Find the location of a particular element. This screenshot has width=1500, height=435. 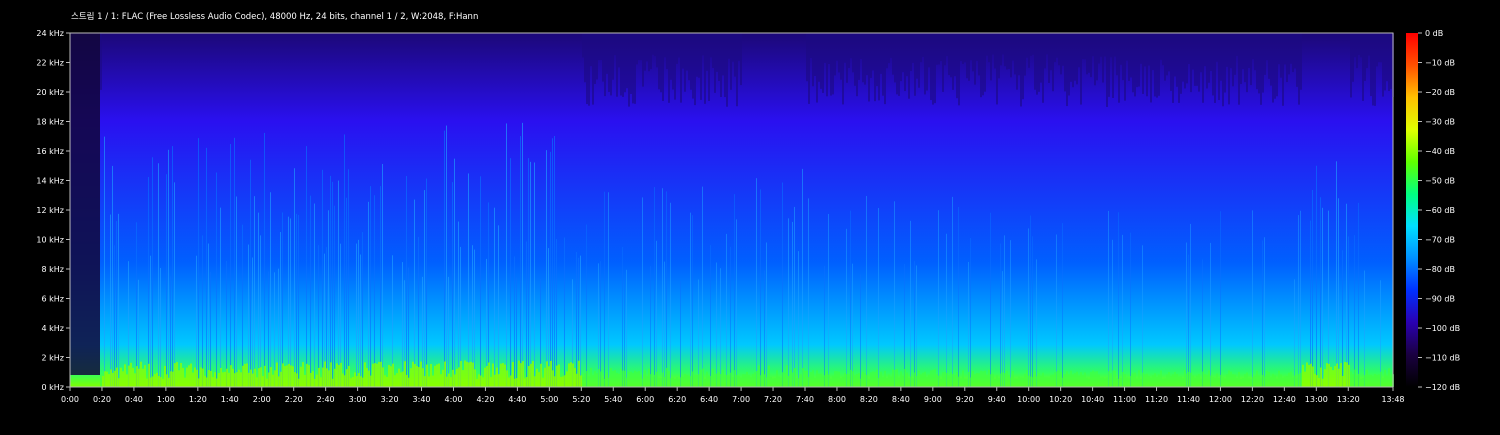

x-tick-label: 9:40 is located at coordinates (997, 399).